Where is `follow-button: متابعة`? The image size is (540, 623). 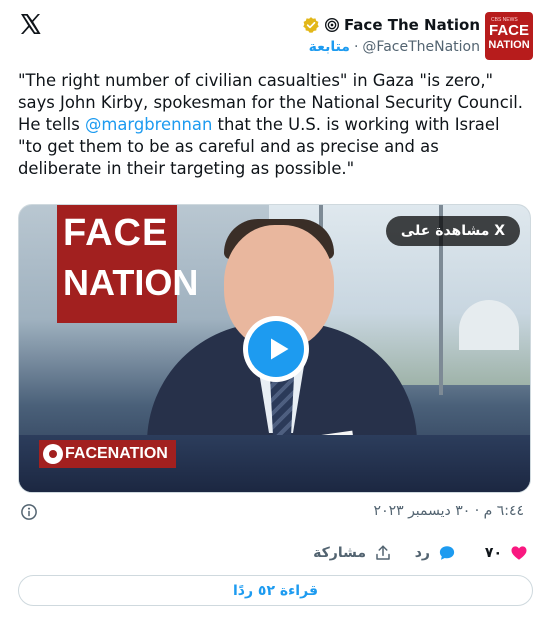 follow-button: متابعة is located at coordinates (329, 47).